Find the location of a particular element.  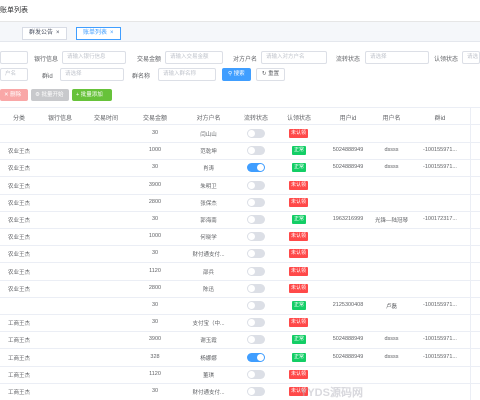

account-name-input: 户名 is located at coordinates (14, 74).